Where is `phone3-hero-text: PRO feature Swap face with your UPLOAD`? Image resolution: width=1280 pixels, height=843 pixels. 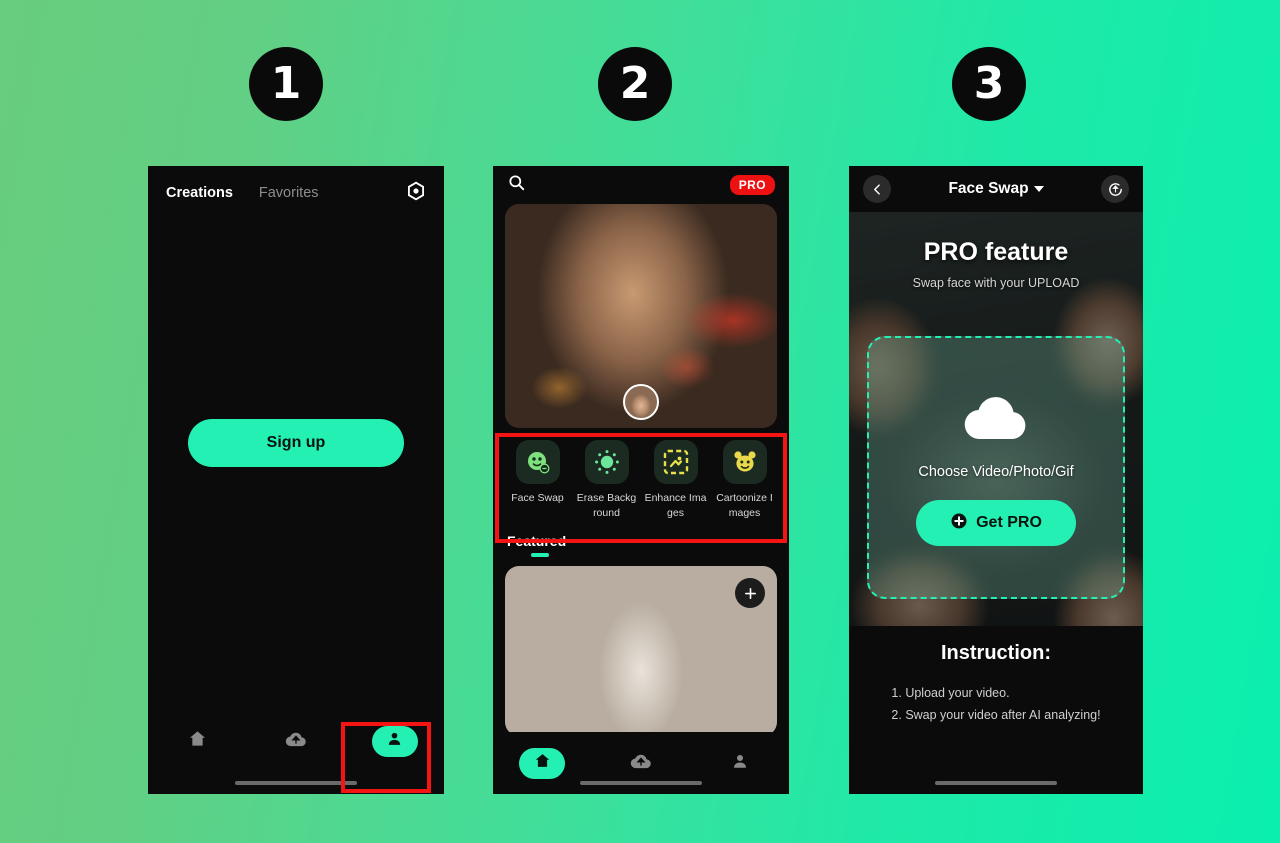 phone3-hero-text: PRO feature Swap face with your UPLOAD is located at coordinates (996, 251).